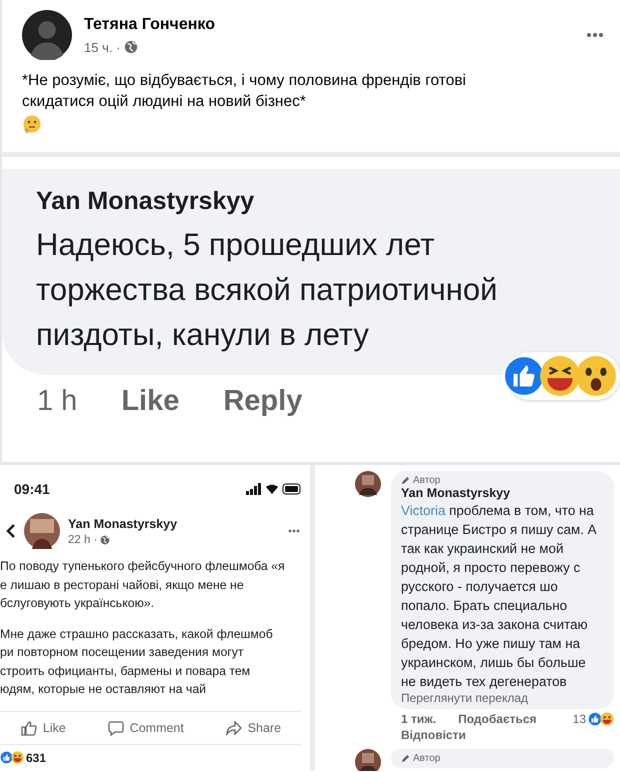  I want to click on comment-action-link: Reply, so click(262, 401).